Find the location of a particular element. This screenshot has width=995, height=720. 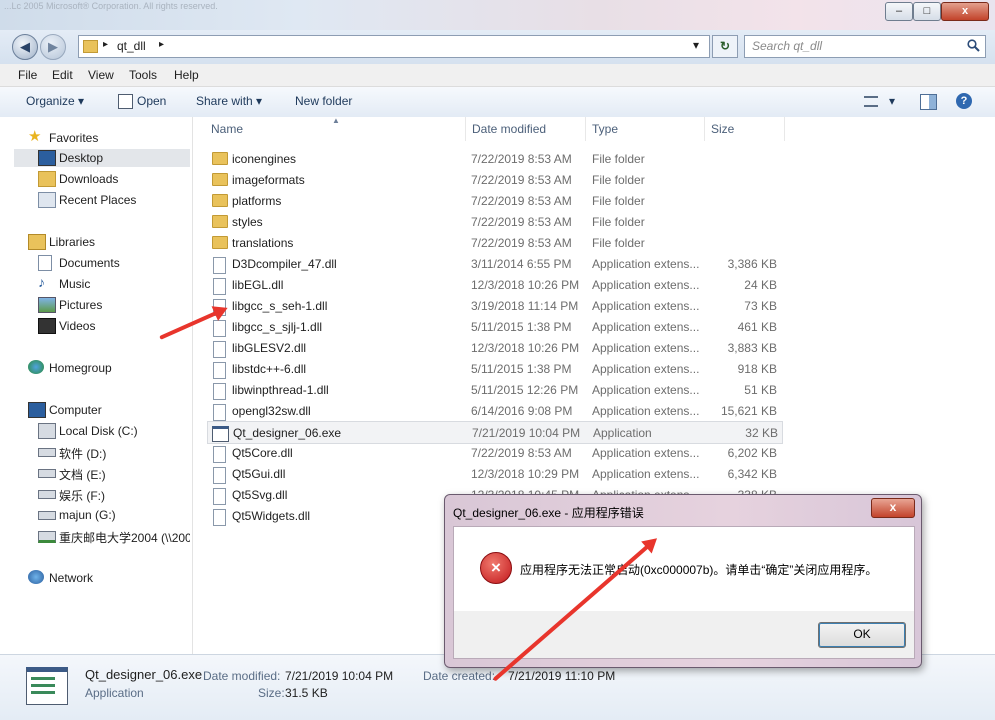

open-button: Open is located at coordinates (151, 101).